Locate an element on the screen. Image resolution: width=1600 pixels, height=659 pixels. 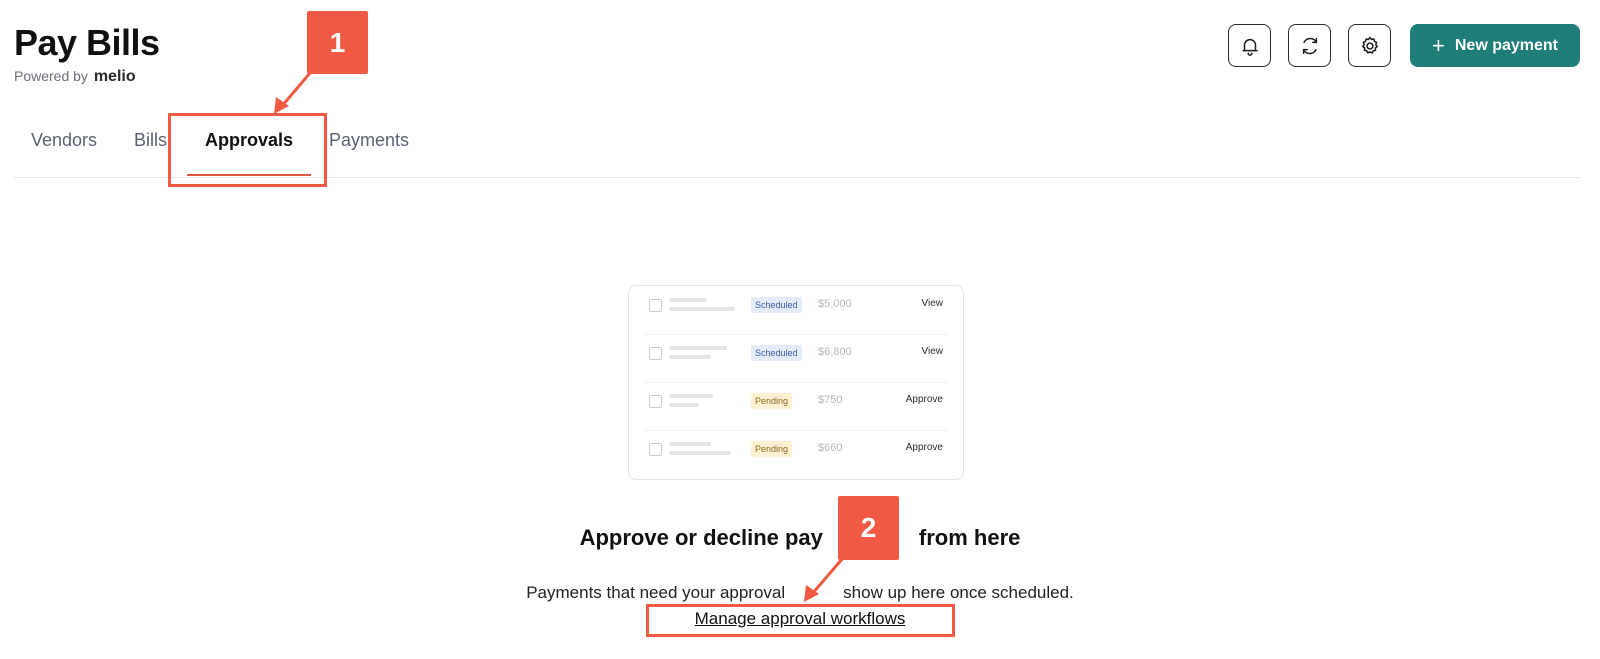
empty-title-start: Approve or decline pay is located at coordinates (701, 537).